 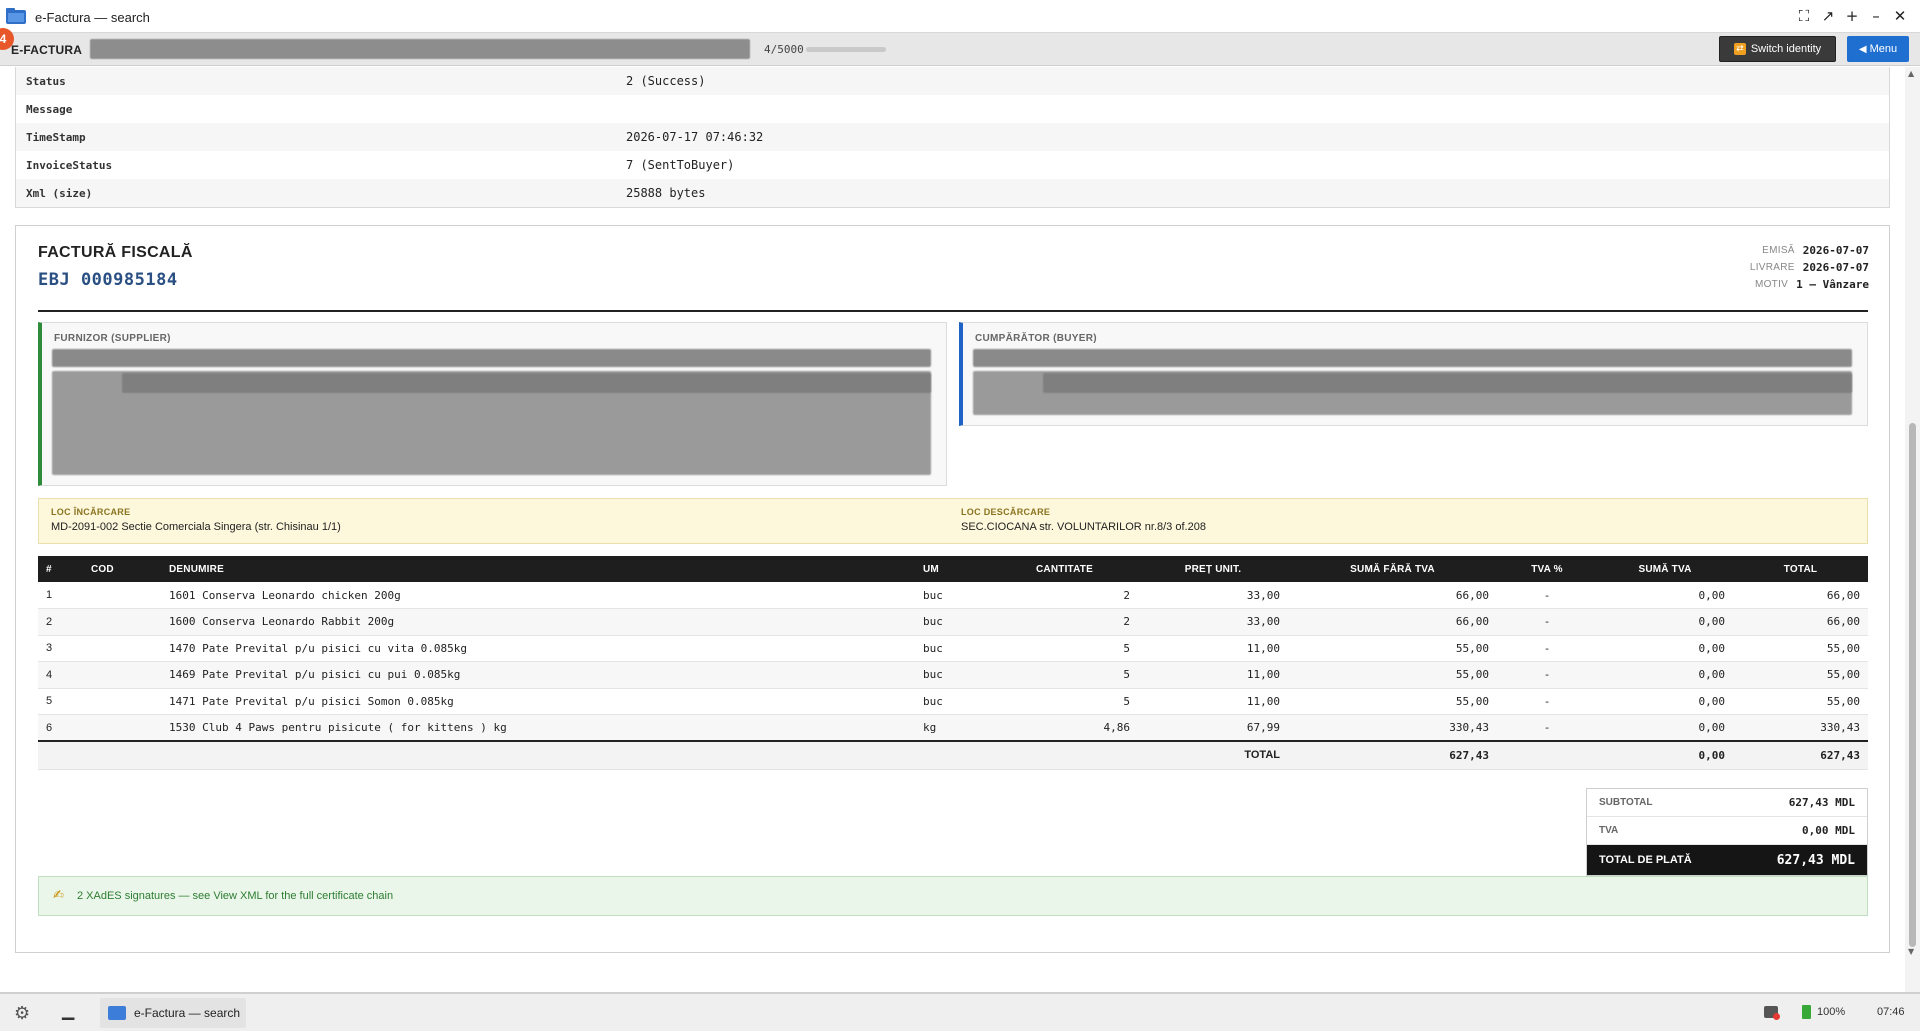 I want to click on cell-price: 11,00, so click(x=1213, y=701).